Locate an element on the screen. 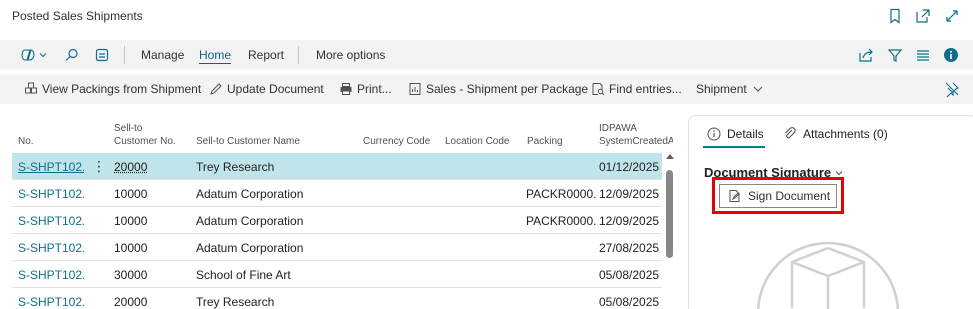 The width and height of the screenshot is (973, 309). empty-placeholder-icon is located at coordinates (828, 266).